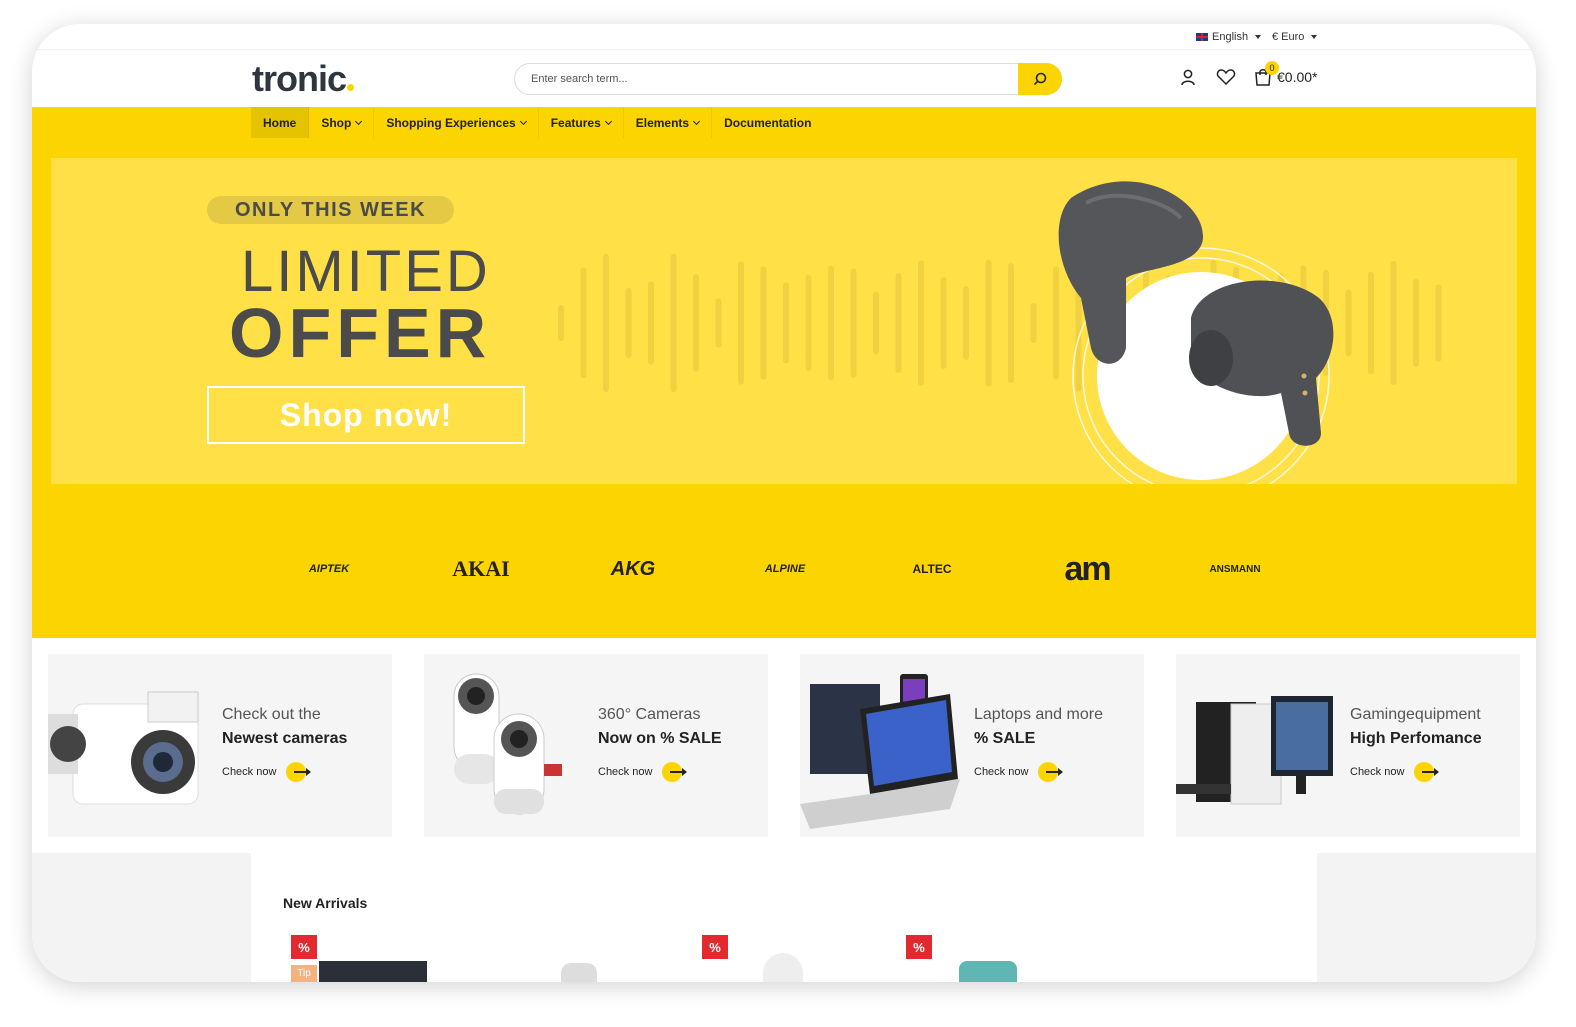 The image size is (1576, 1027). I want to click on nav-label: Shopping Experiences, so click(451, 122).